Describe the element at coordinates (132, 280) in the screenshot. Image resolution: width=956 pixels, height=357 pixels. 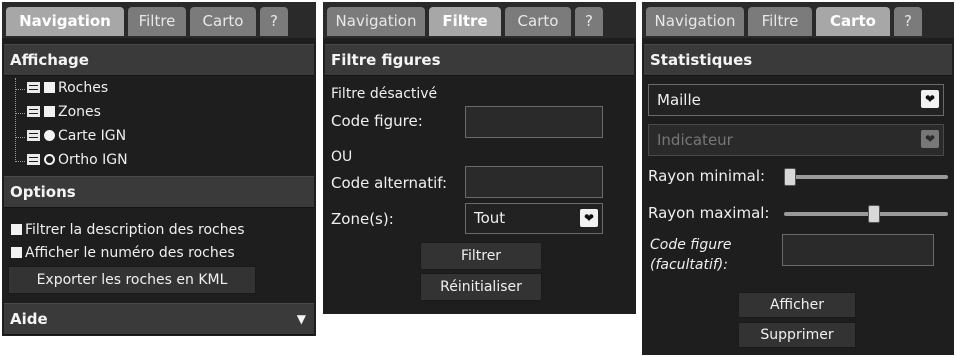
I see `export-kml-button: Exporter les roches en KML` at that location.